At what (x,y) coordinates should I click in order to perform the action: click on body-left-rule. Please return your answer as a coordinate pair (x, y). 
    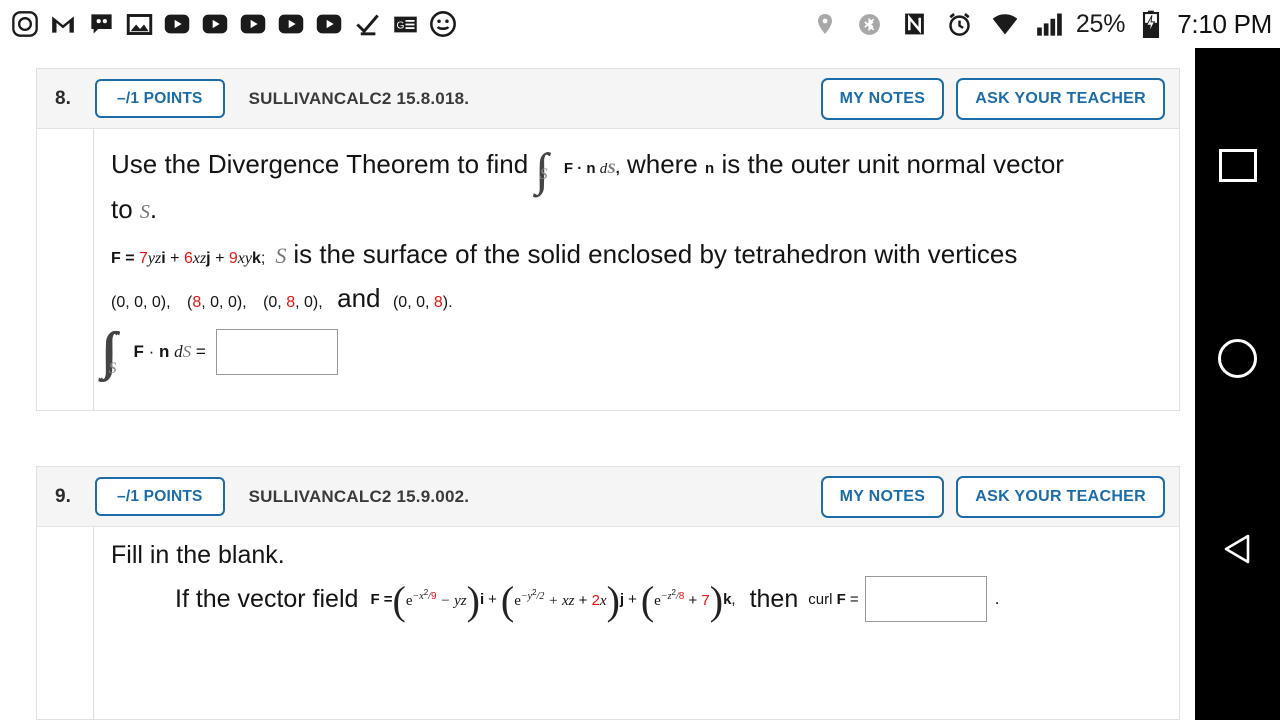
    Looking at the image, I should click on (93, 269).